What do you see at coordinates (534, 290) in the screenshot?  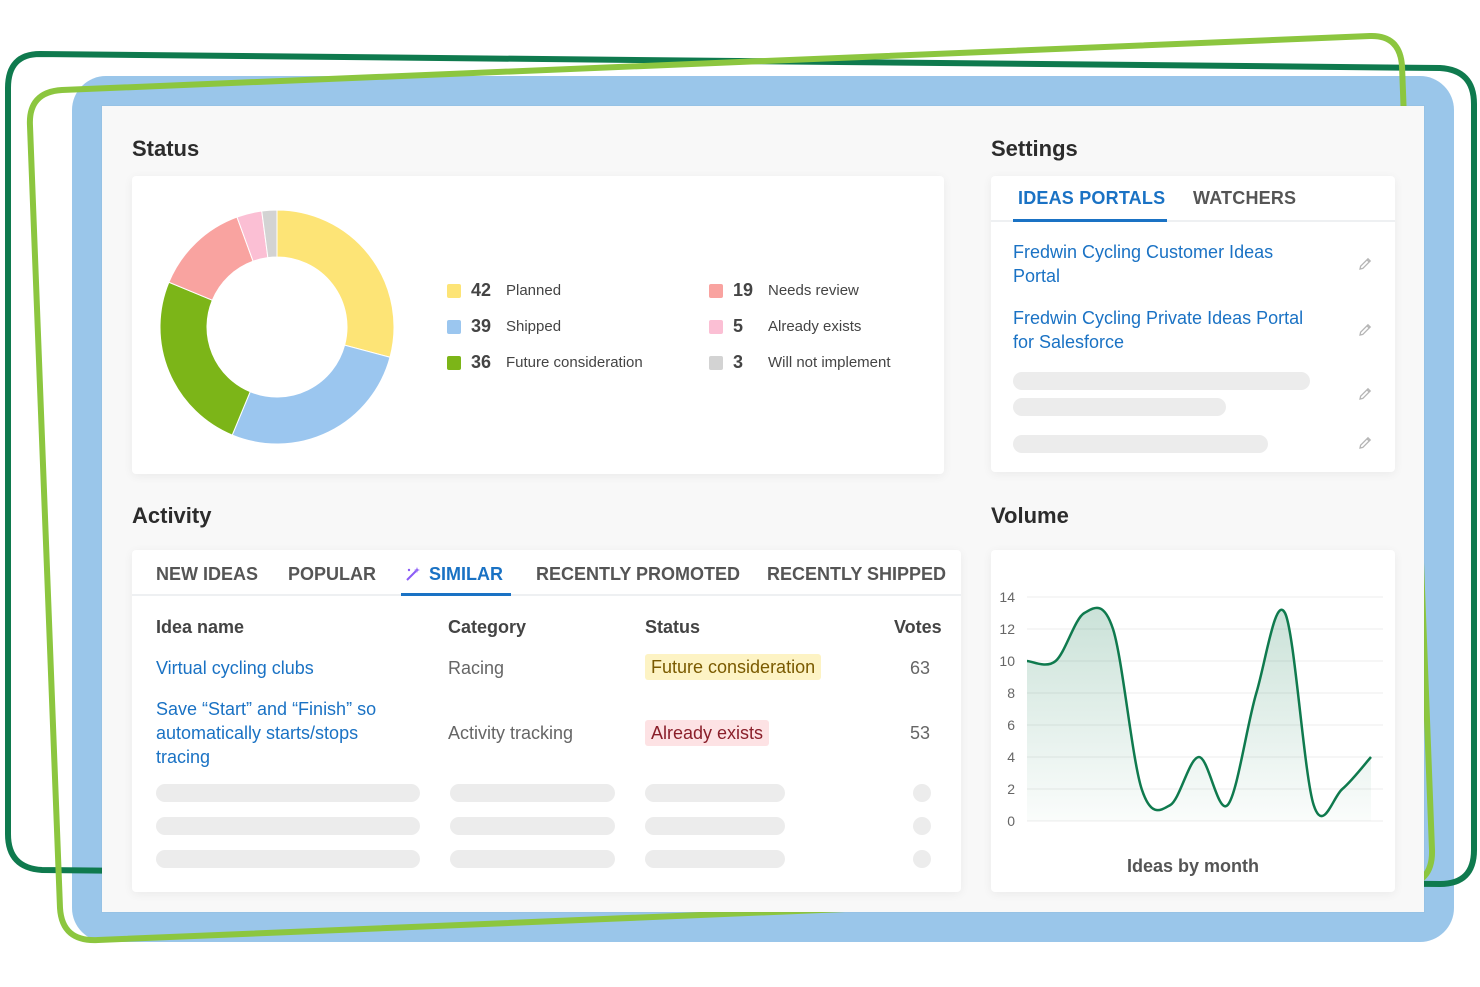 I see `legend-label: Planned` at bounding box center [534, 290].